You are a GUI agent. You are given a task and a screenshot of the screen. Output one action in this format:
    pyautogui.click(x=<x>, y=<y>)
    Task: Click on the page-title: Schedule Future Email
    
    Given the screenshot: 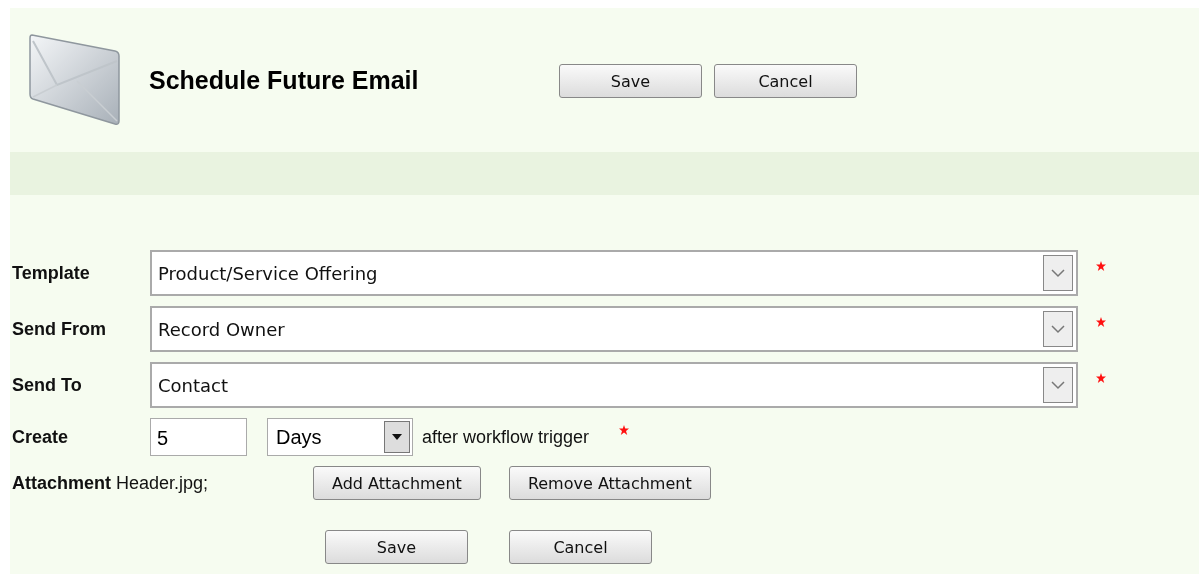 What is the action you would take?
    pyautogui.click(x=284, y=80)
    